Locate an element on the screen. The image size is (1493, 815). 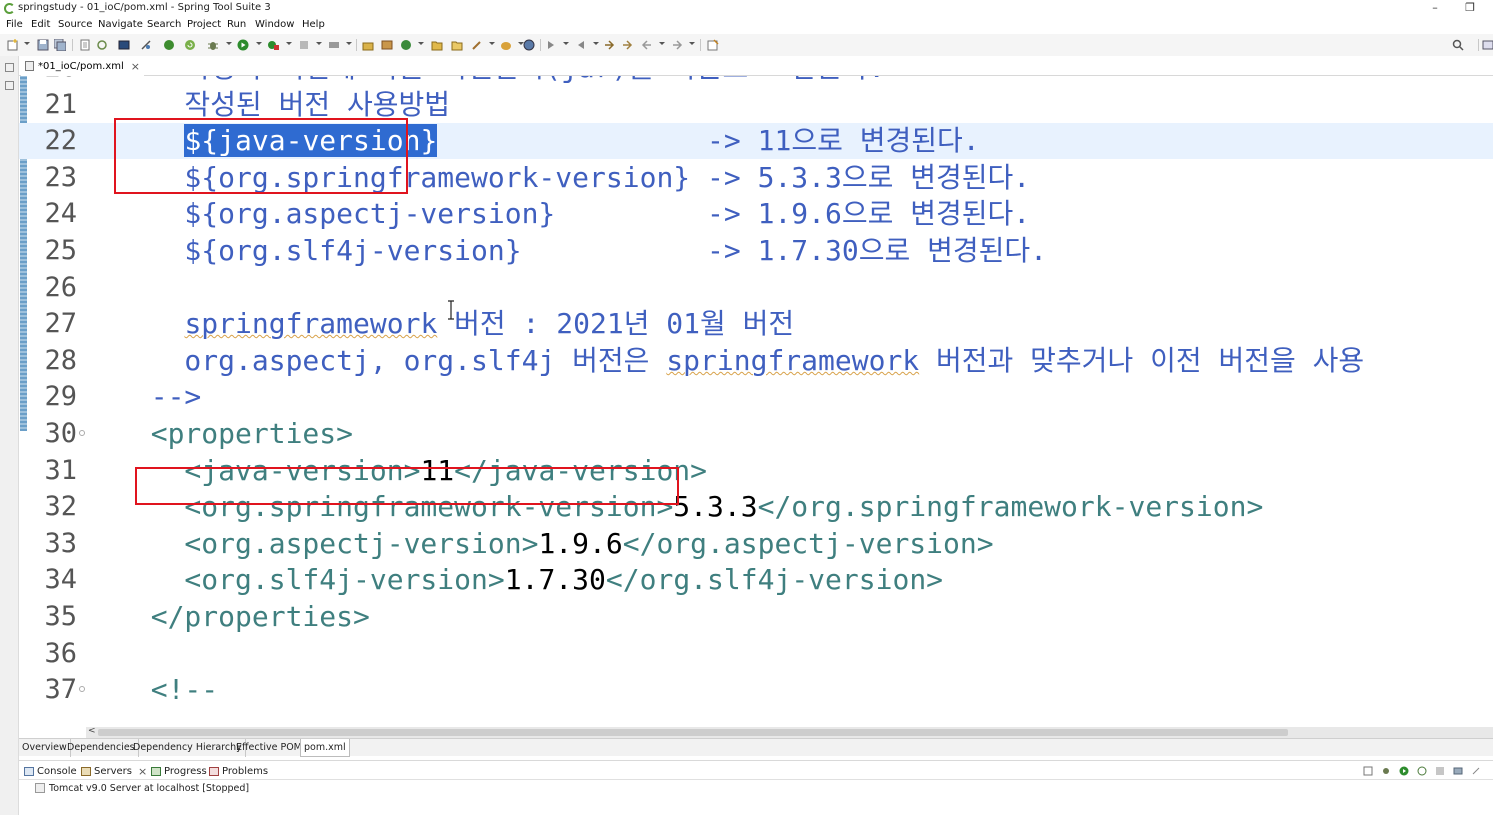
skip-breakpoints-icon is located at coordinates (146, 45).